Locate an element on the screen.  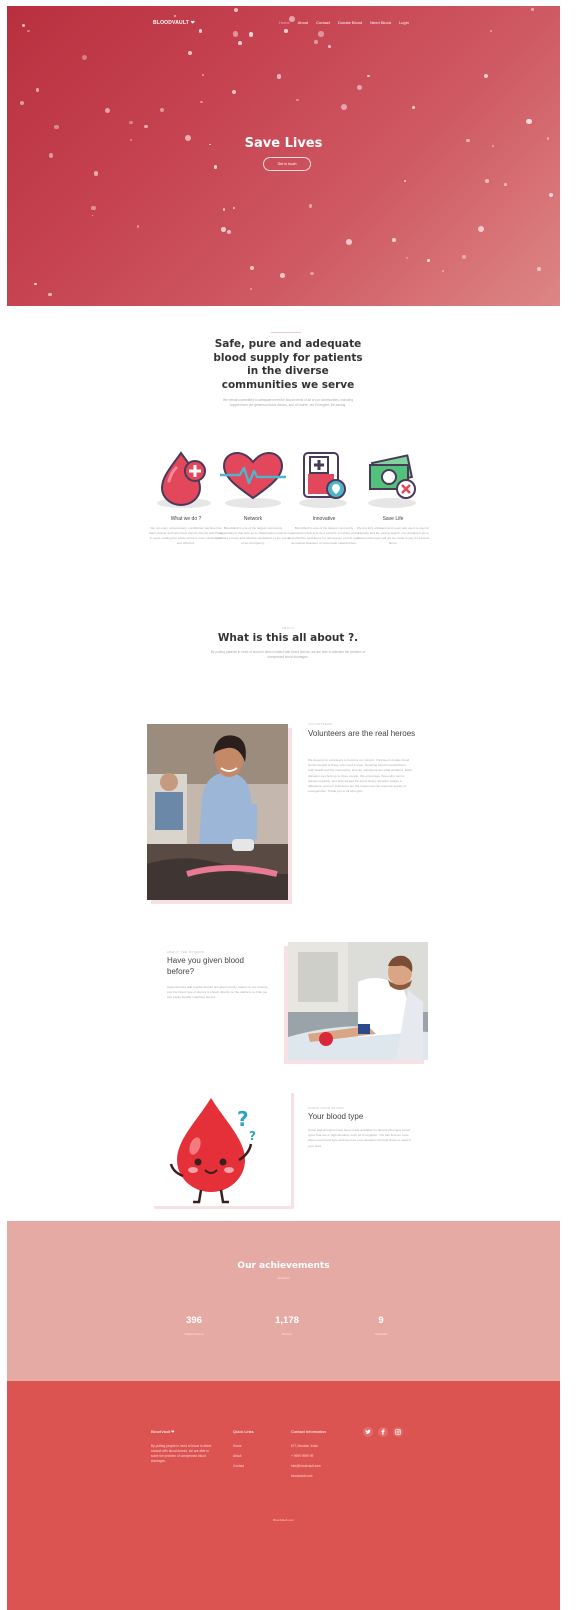
nav-link-about: About is located at coordinates (303, 22).